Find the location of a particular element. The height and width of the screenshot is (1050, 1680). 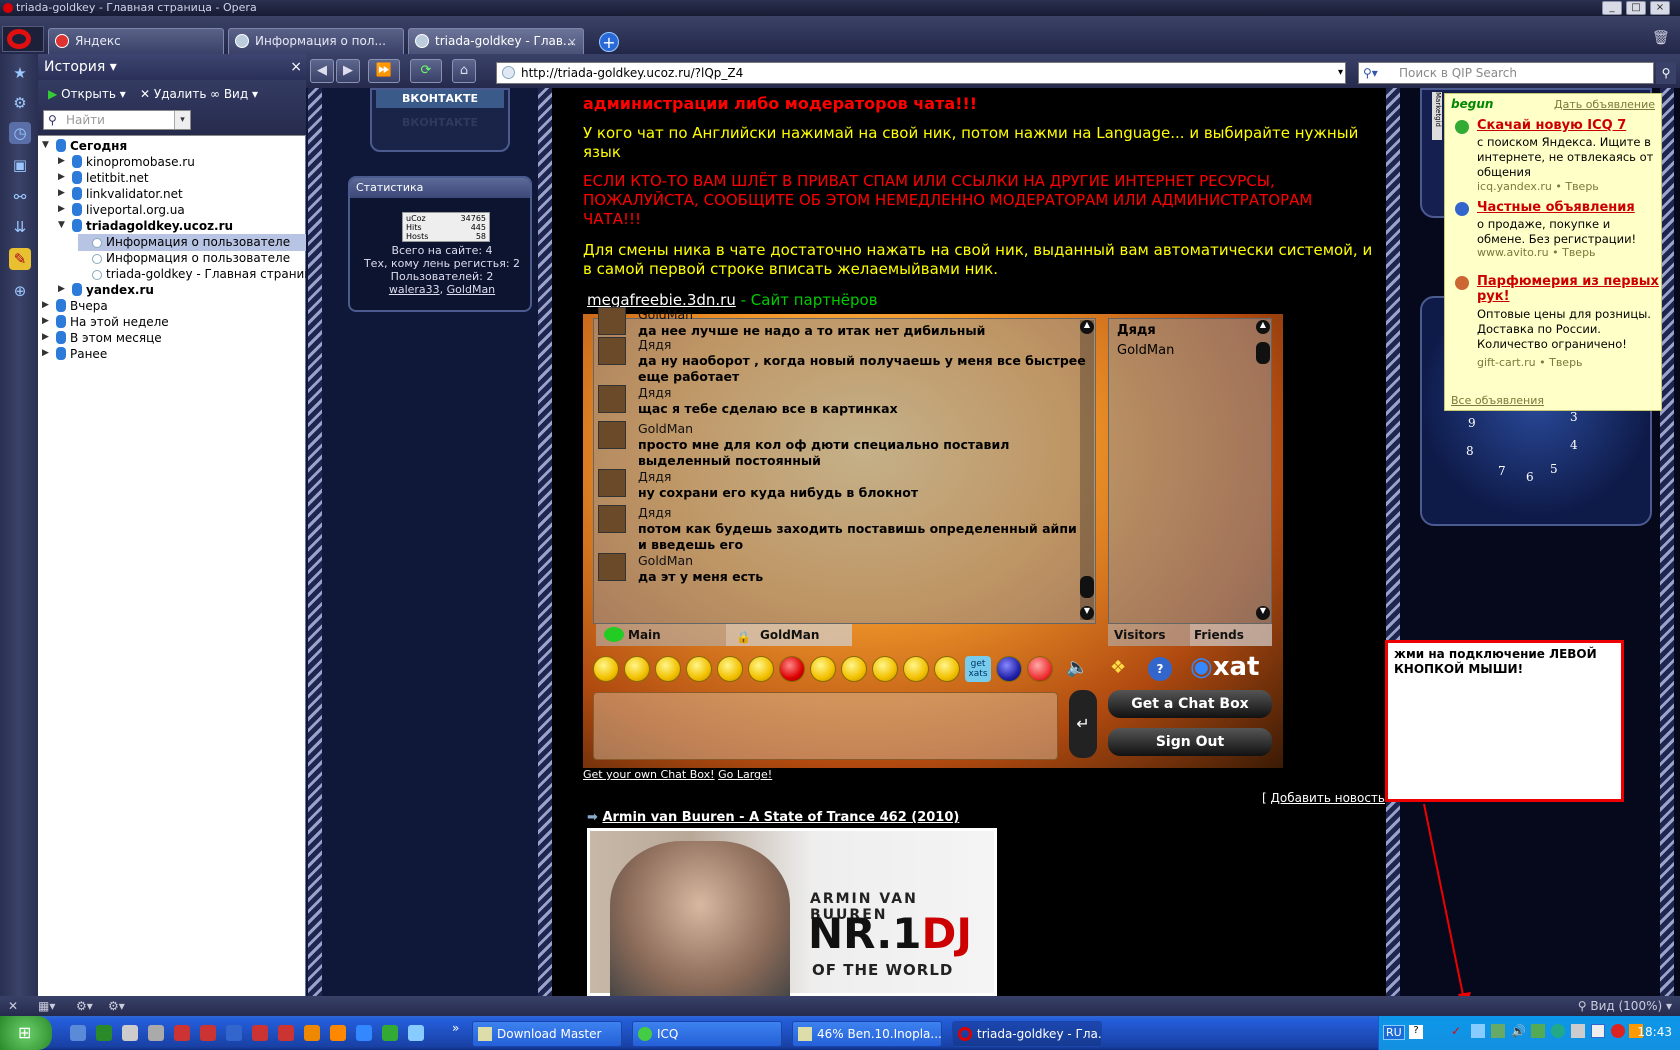

ad-title-link: Частные объявления is located at coordinates (1569, 207).